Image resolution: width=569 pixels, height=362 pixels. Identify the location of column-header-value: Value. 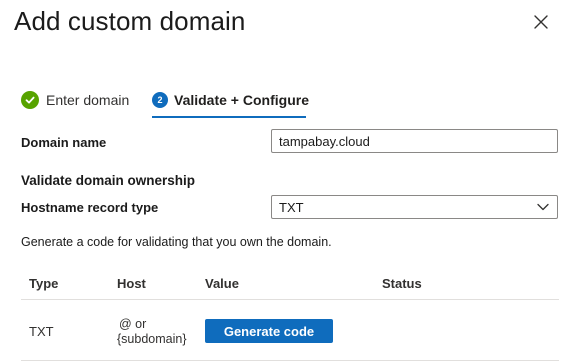
(222, 283).